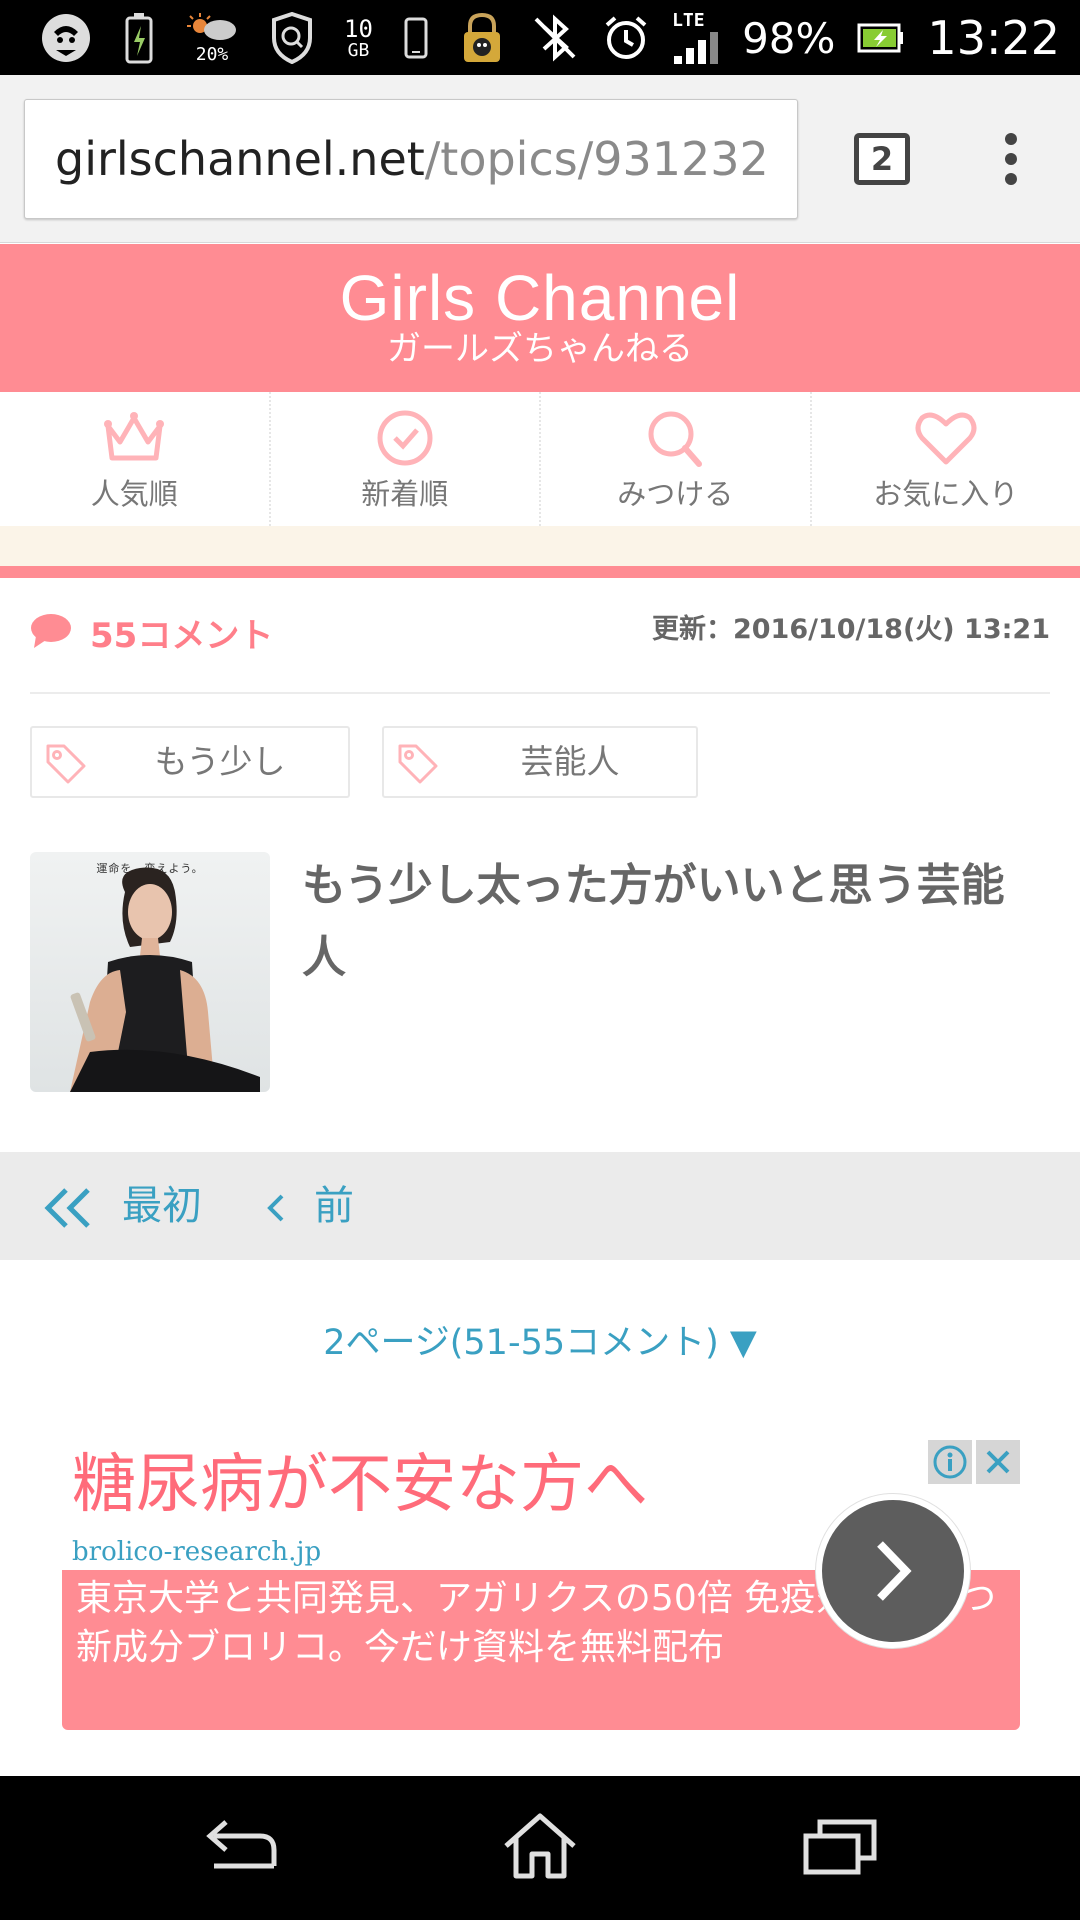 The width and height of the screenshot is (1080, 1920). Describe the element at coordinates (165, 979) in the screenshot. I see `woman-photo-illustration` at that location.